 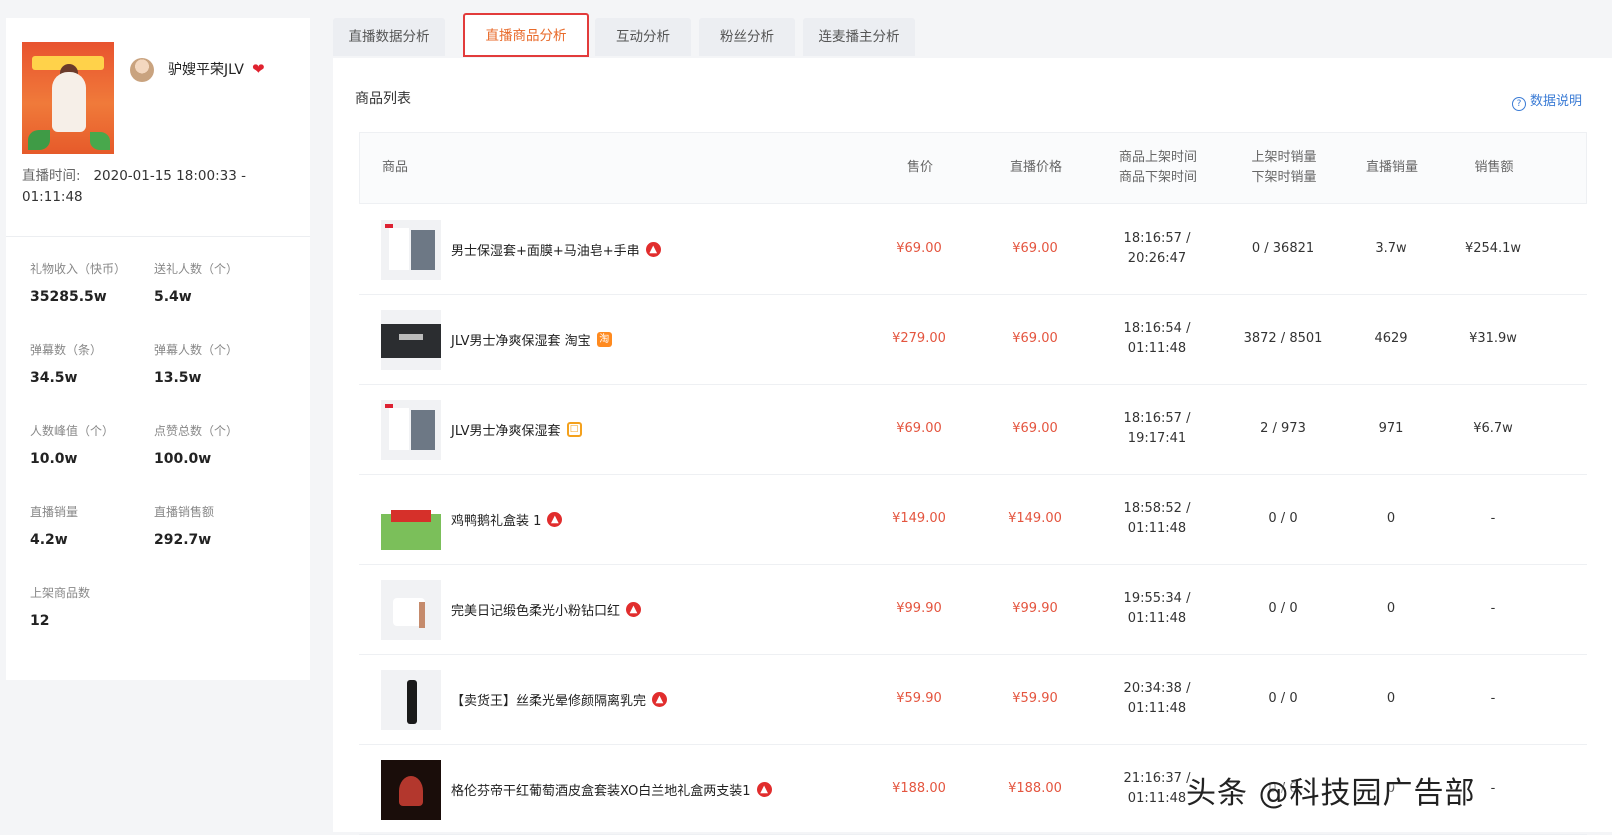 I want to click on stat-live-sales: 直播销量 4.2w, so click(x=95, y=525).